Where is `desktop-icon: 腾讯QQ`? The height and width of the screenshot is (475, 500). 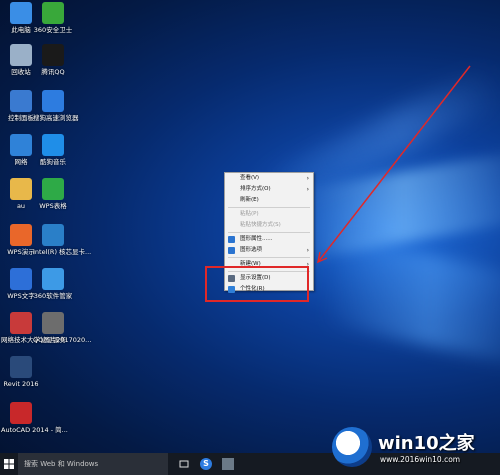
desktop-icon: 腾讯QQ is located at coordinates (53, 60).